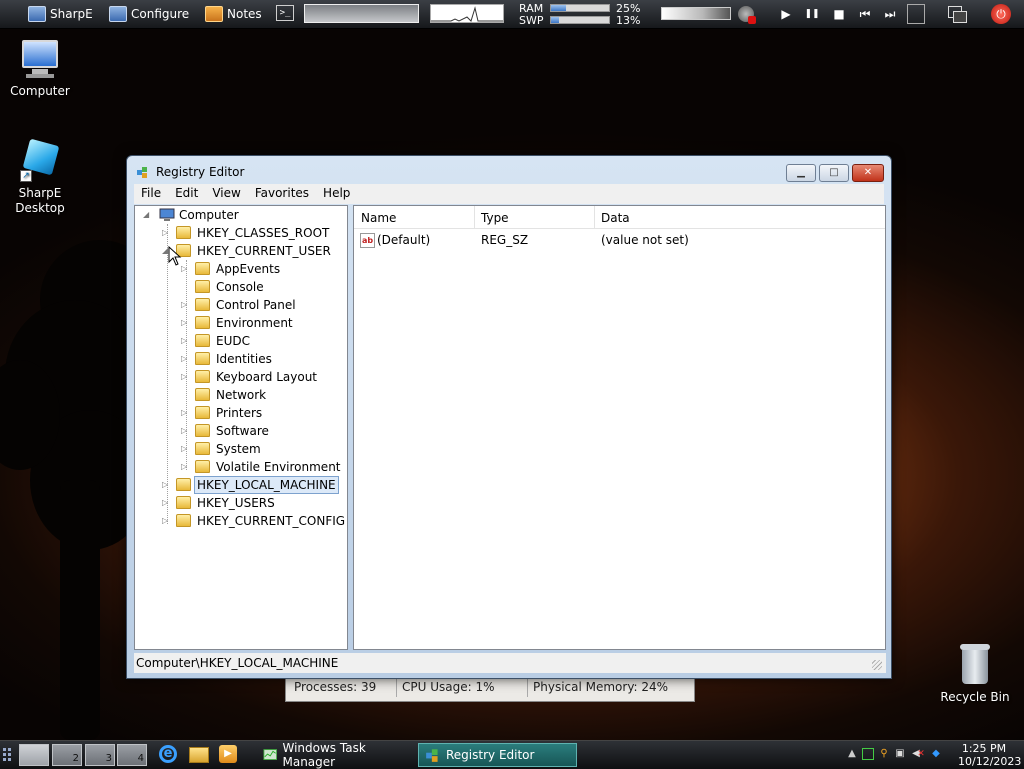 The image size is (1024, 769). Describe the element at coordinates (151, 194) in the screenshot. I see `menu-file: File` at that location.